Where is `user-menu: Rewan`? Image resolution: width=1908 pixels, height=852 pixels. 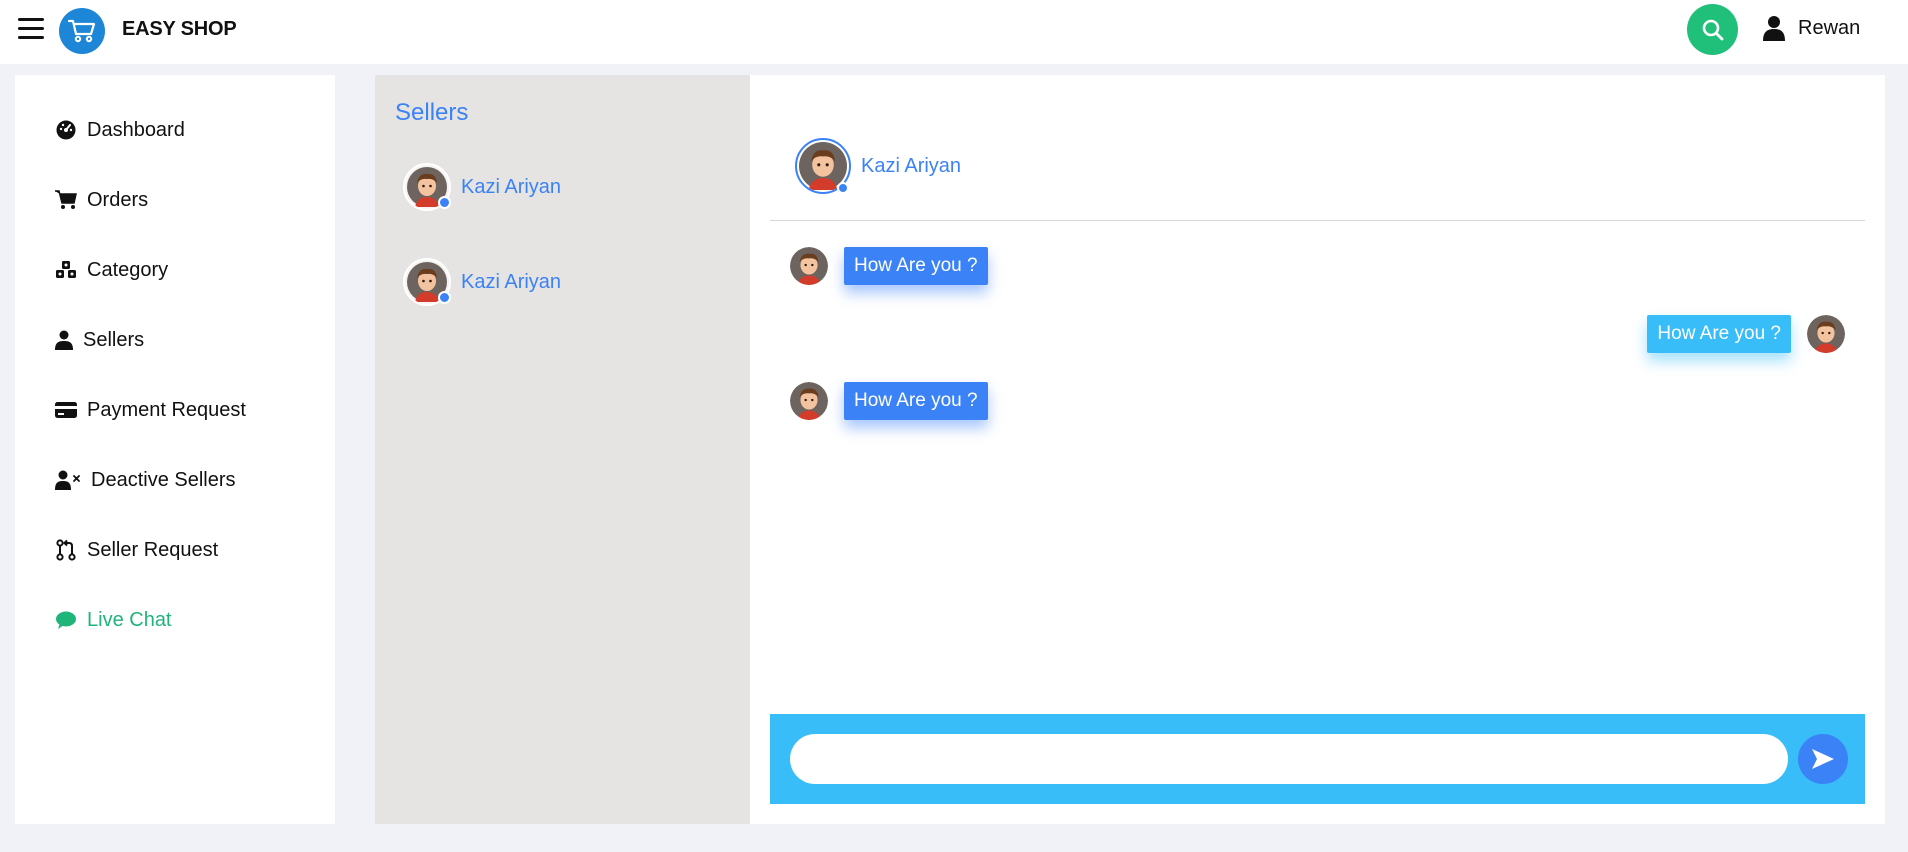 user-menu: Rewan is located at coordinates (1811, 28).